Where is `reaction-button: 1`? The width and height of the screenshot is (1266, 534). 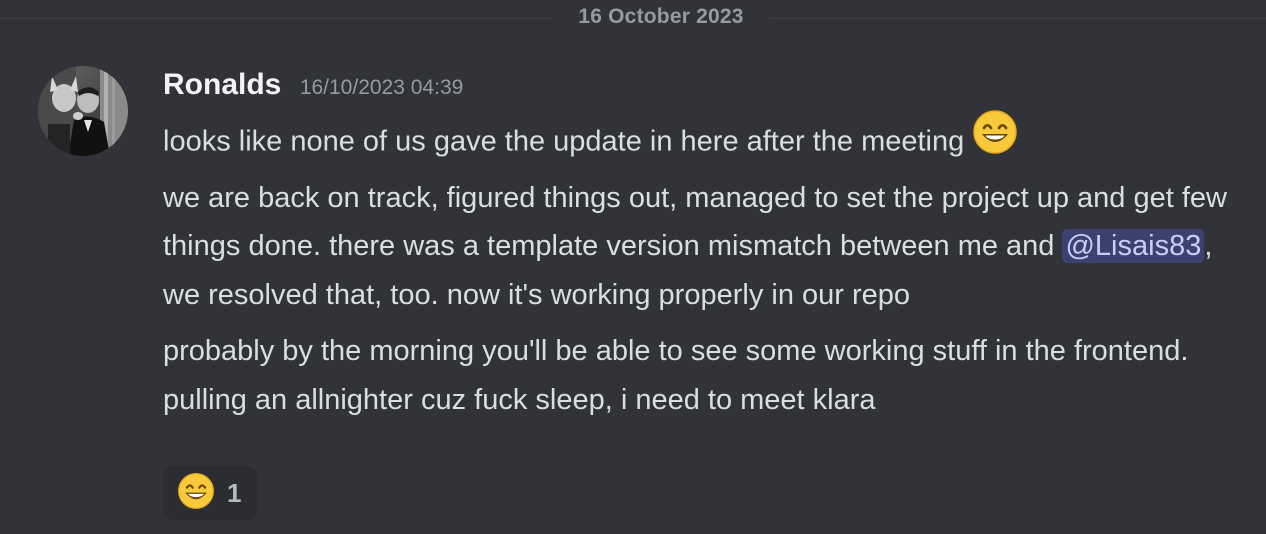 reaction-button: 1 is located at coordinates (210, 493).